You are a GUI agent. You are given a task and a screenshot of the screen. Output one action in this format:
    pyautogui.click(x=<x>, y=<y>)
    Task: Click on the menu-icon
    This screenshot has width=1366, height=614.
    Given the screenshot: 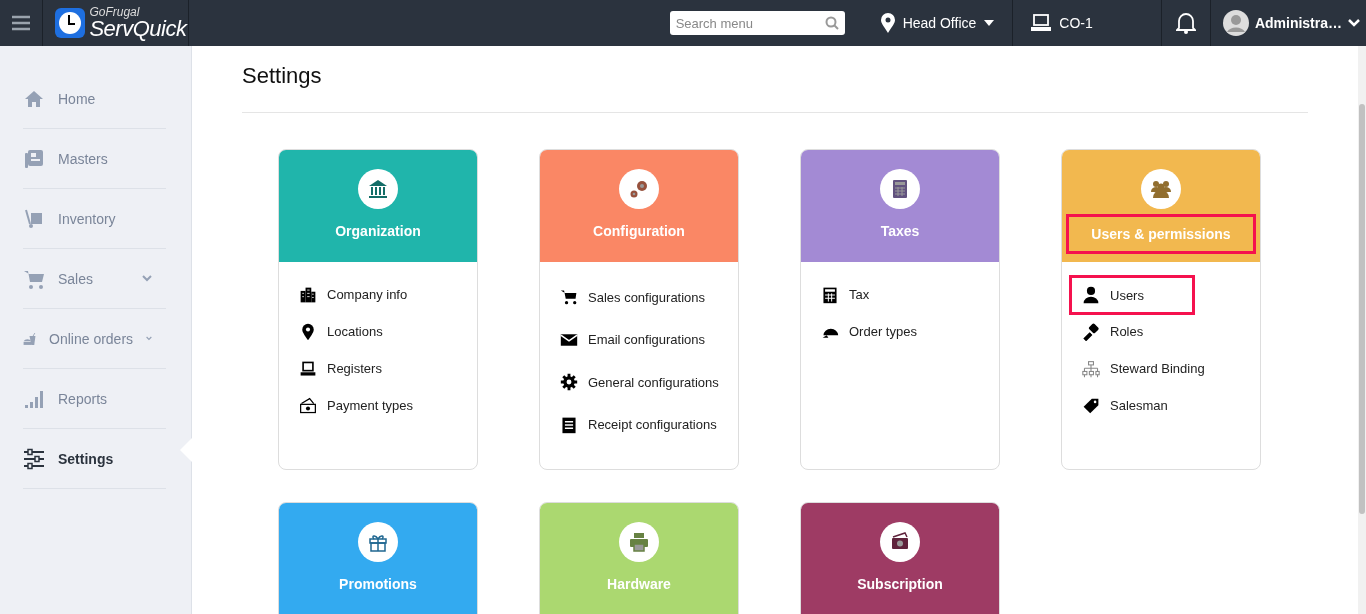 What is the action you would take?
    pyautogui.click(x=21, y=23)
    